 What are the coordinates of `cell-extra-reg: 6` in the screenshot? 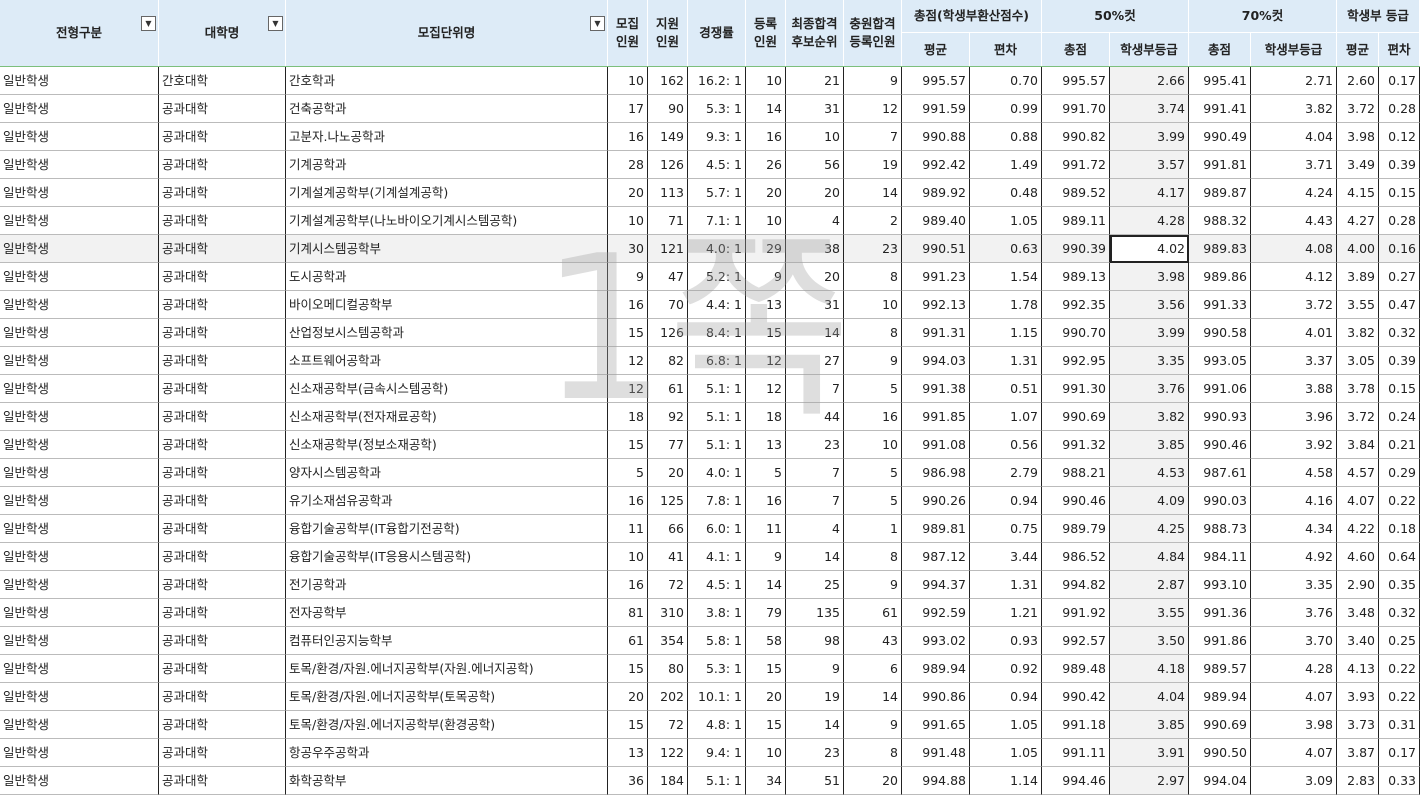 It's located at (873, 669).